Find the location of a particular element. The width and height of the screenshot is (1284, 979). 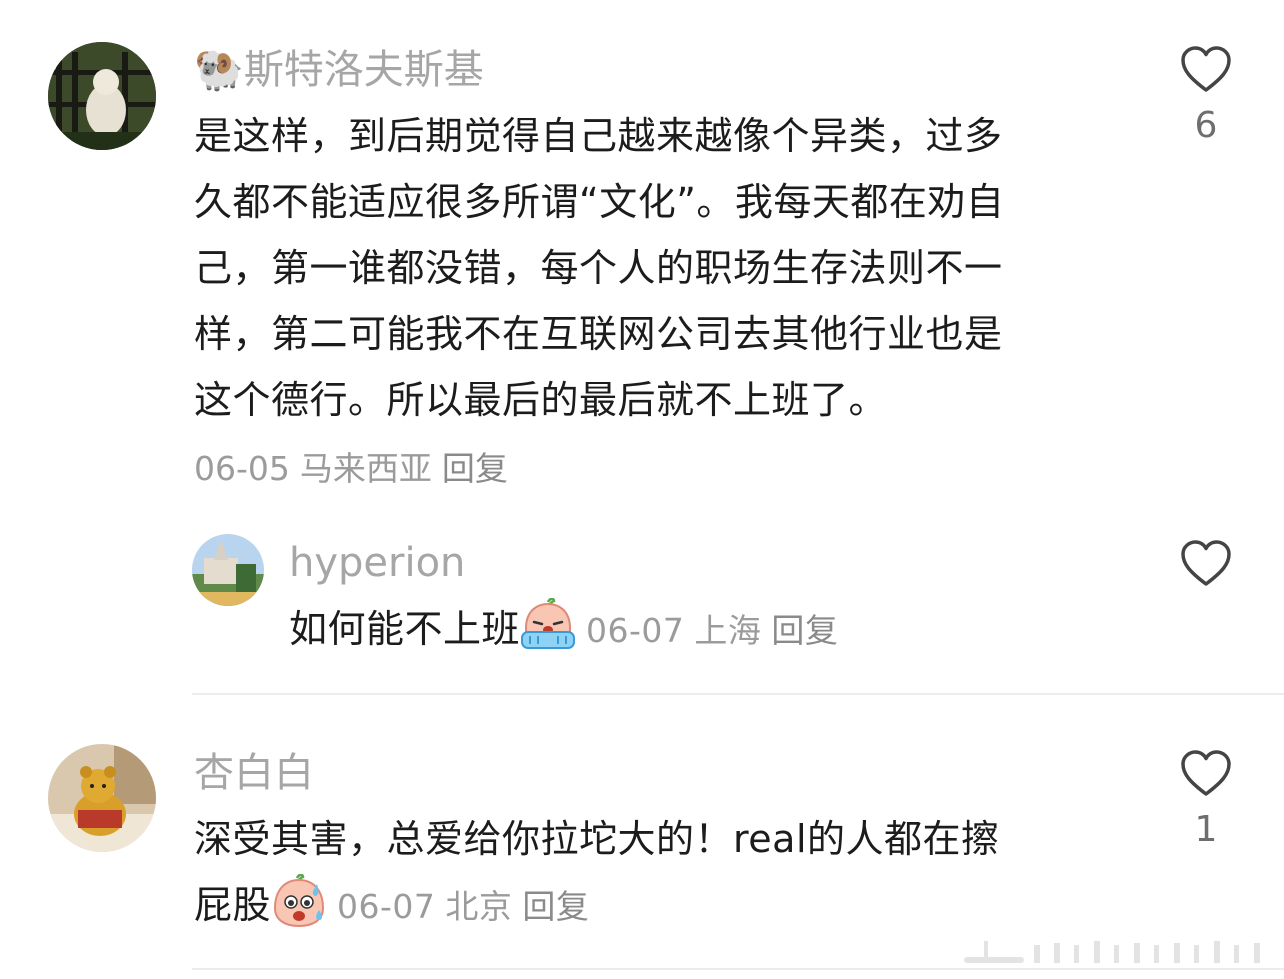

like-count is located at coordinates (1206, 620).